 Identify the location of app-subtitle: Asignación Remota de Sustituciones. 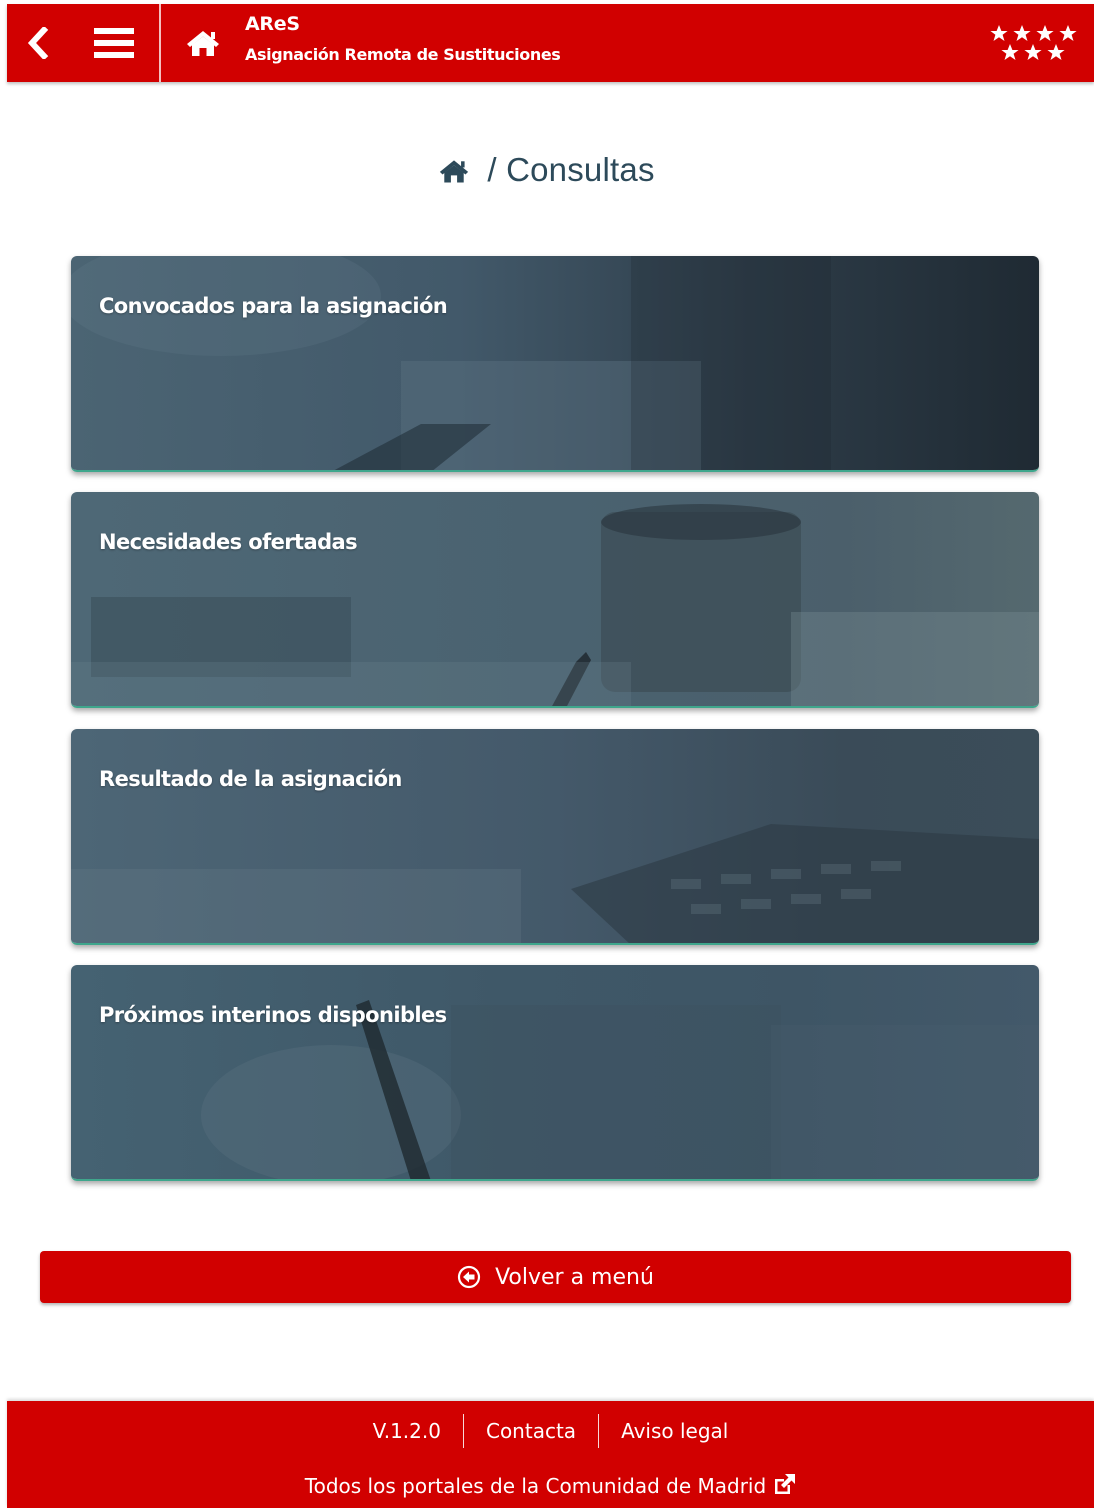
(403, 54).